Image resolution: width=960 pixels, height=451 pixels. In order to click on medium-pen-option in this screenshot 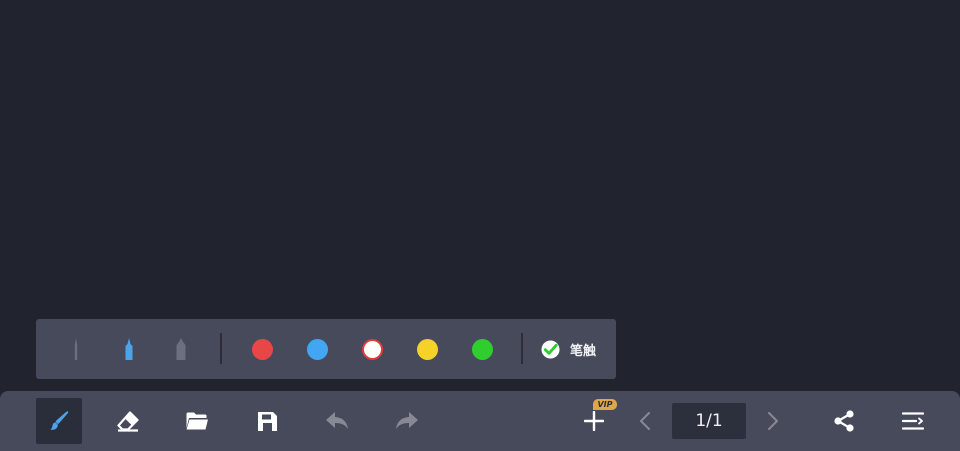, I will do `click(129, 349)`.